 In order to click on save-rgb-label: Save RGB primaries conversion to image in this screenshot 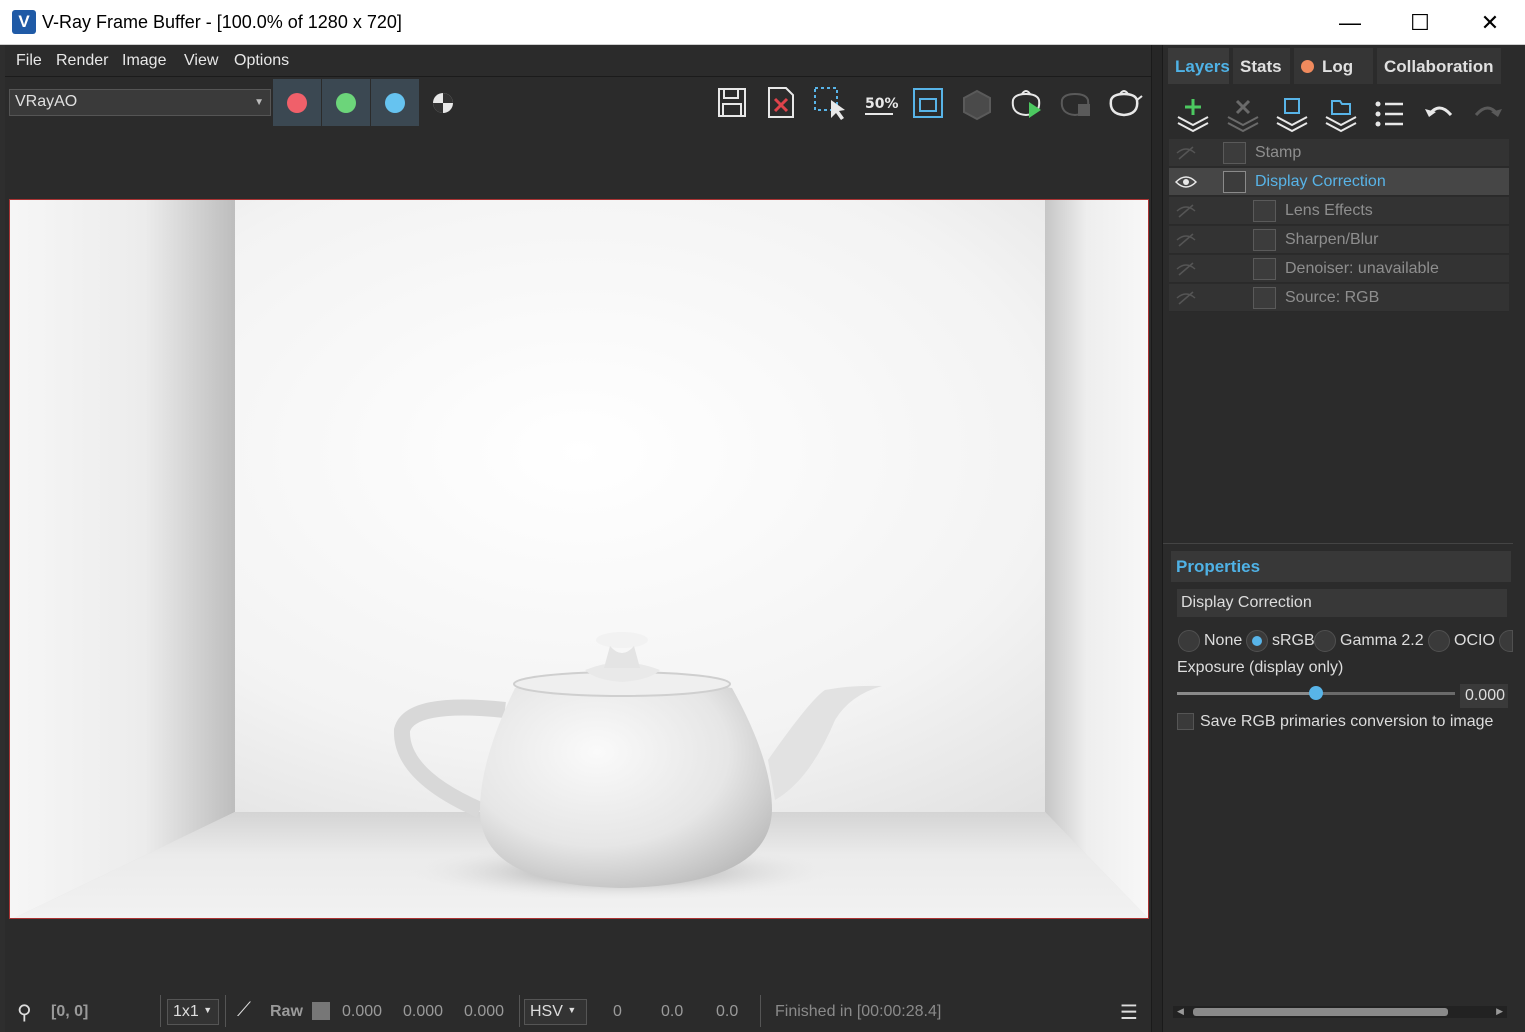, I will do `click(1347, 721)`.